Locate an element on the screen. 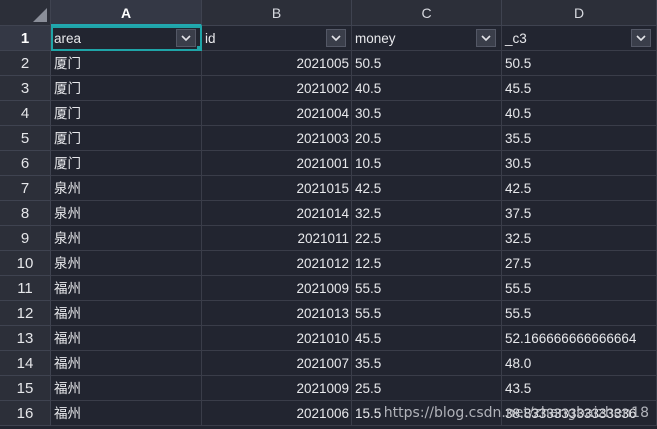 The width and height of the screenshot is (657, 429). row-header: 6 is located at coordinates (25, 163).